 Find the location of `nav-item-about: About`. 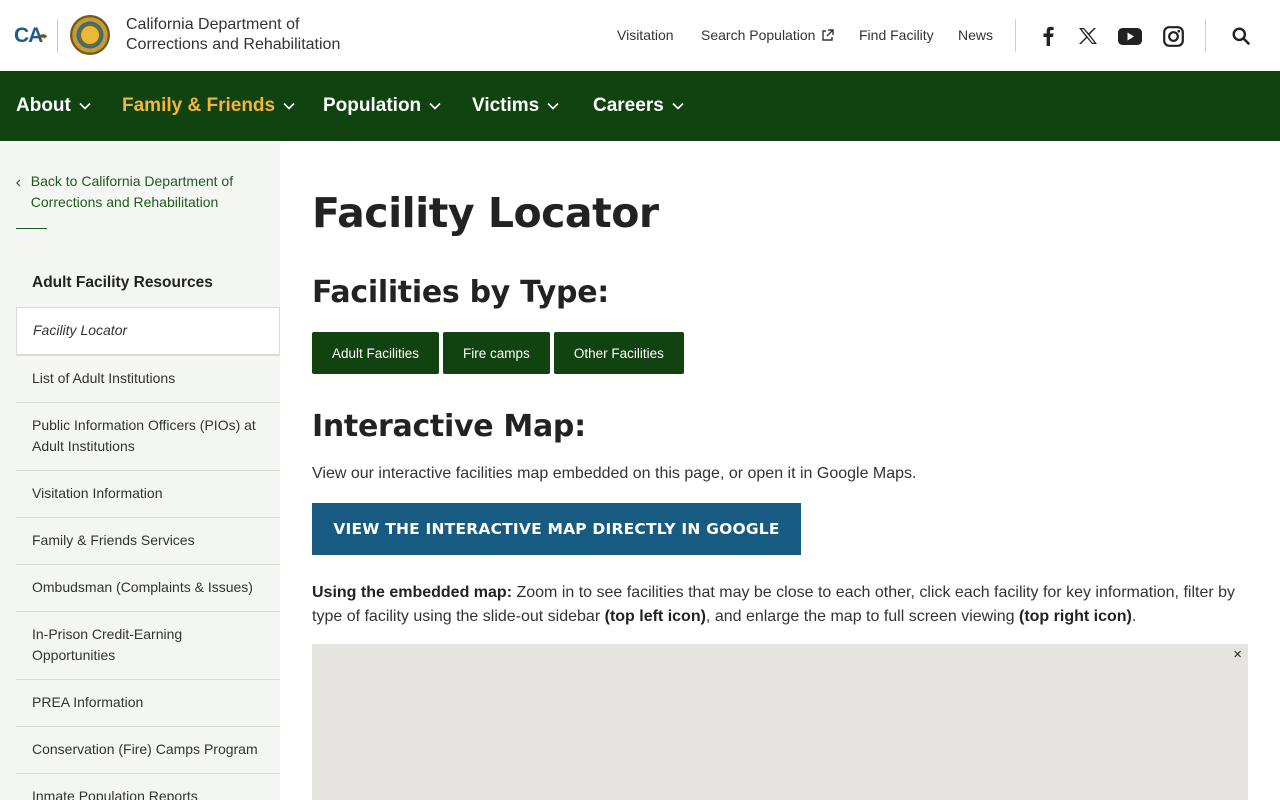

nav-item-about: About is located at coordinates (53, 106).